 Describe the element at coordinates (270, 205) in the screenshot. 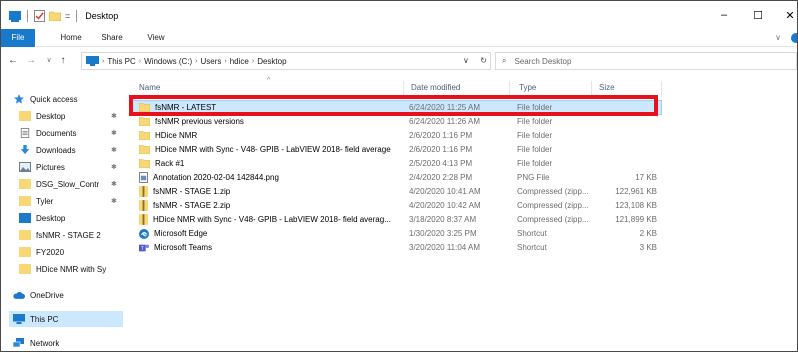

I see `file-name-cell: fsNMR - STAGE 2.zip` at that location.